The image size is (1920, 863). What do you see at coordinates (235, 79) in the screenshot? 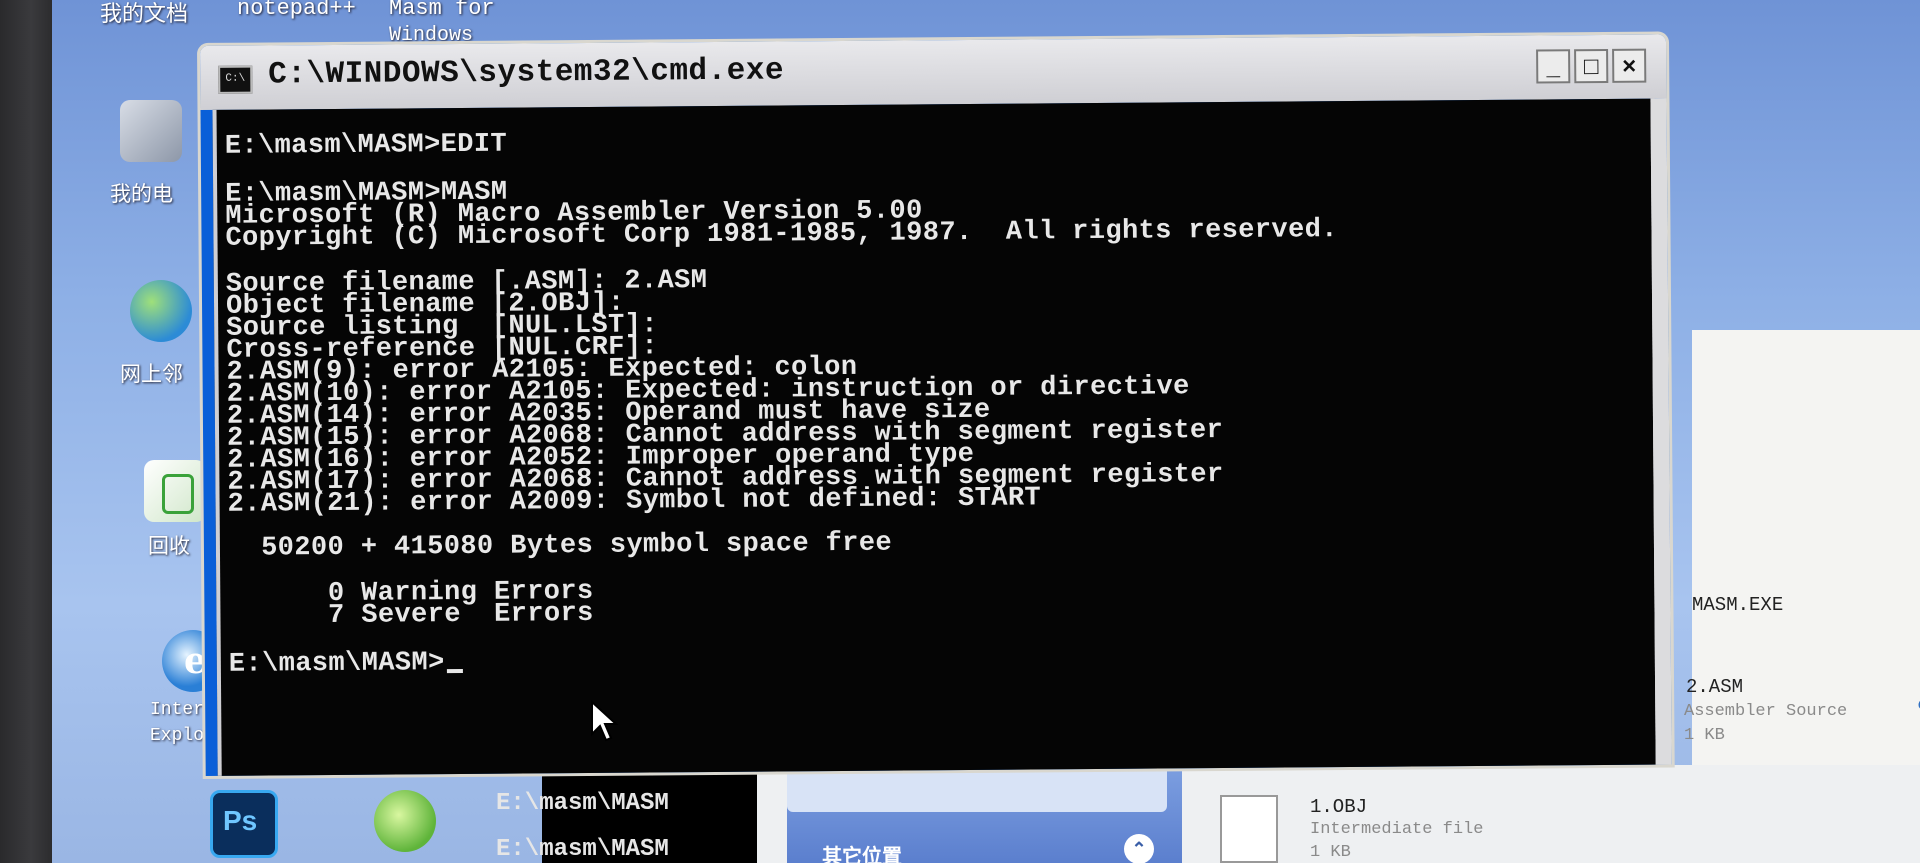
I see `cmd-icon: C:\` at bounding box center [235, 79].